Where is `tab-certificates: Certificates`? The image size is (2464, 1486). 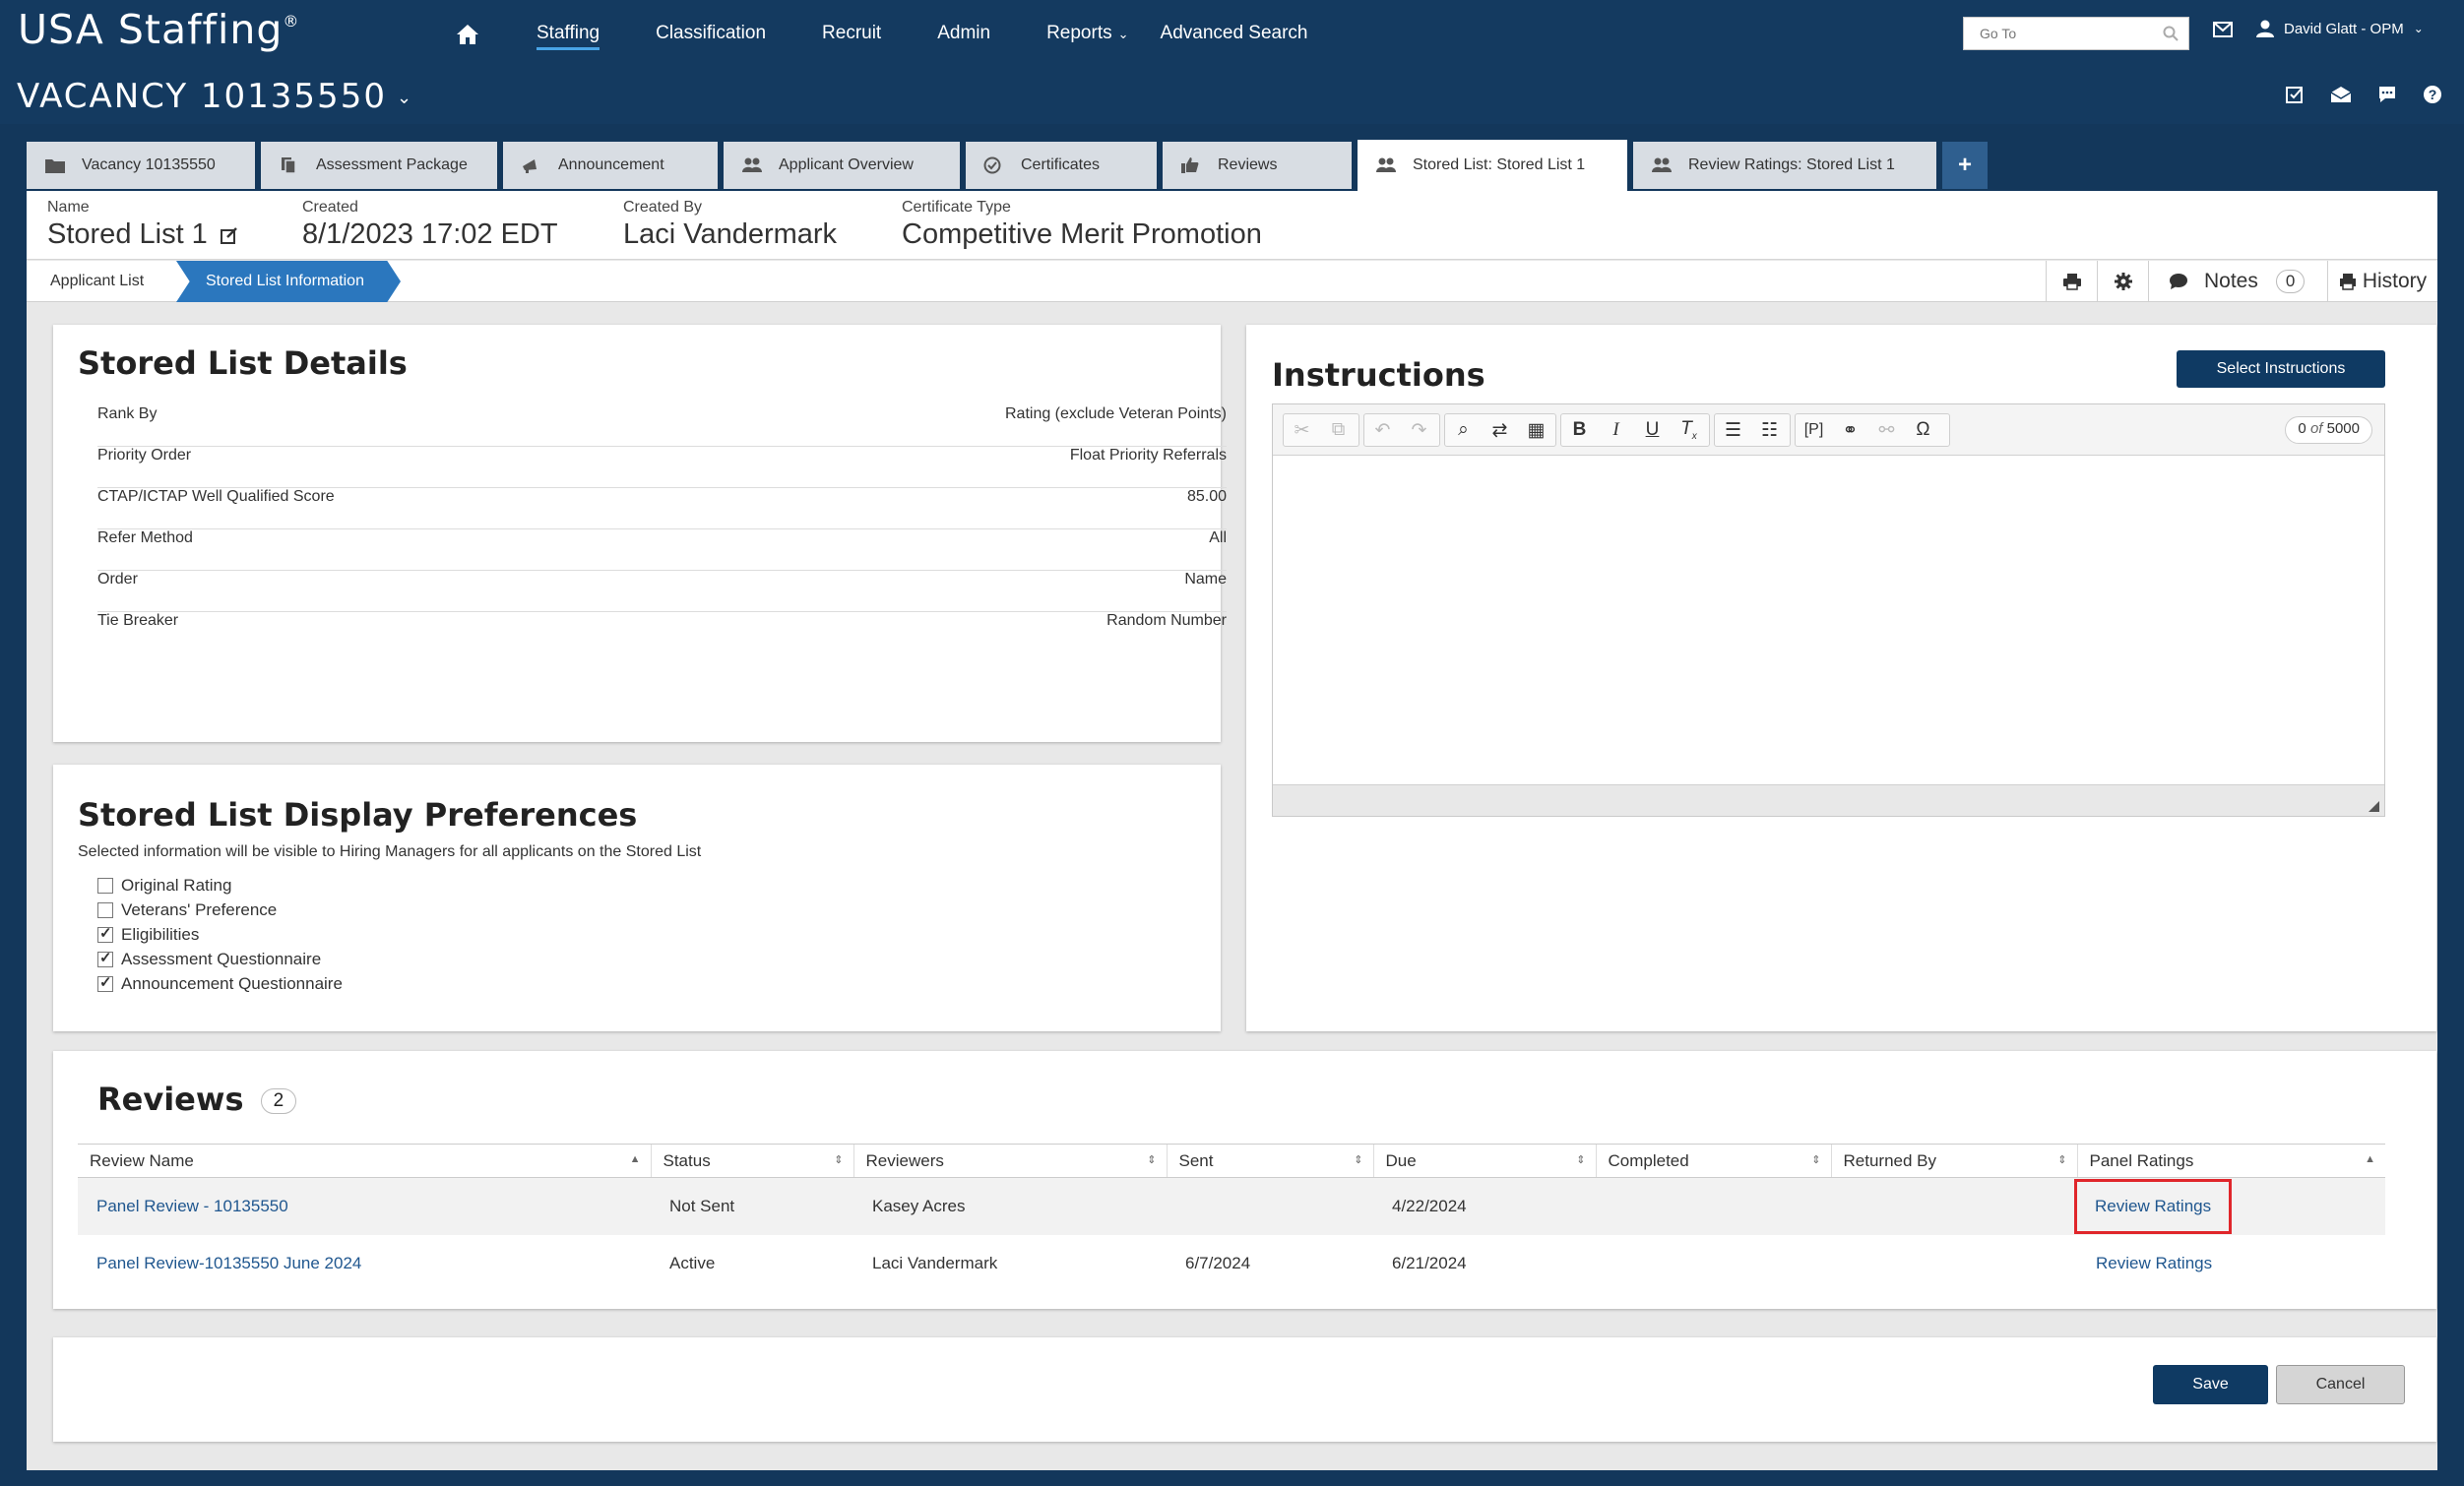
tab-certificates: Certificates is located at coordinates (1061, 165).